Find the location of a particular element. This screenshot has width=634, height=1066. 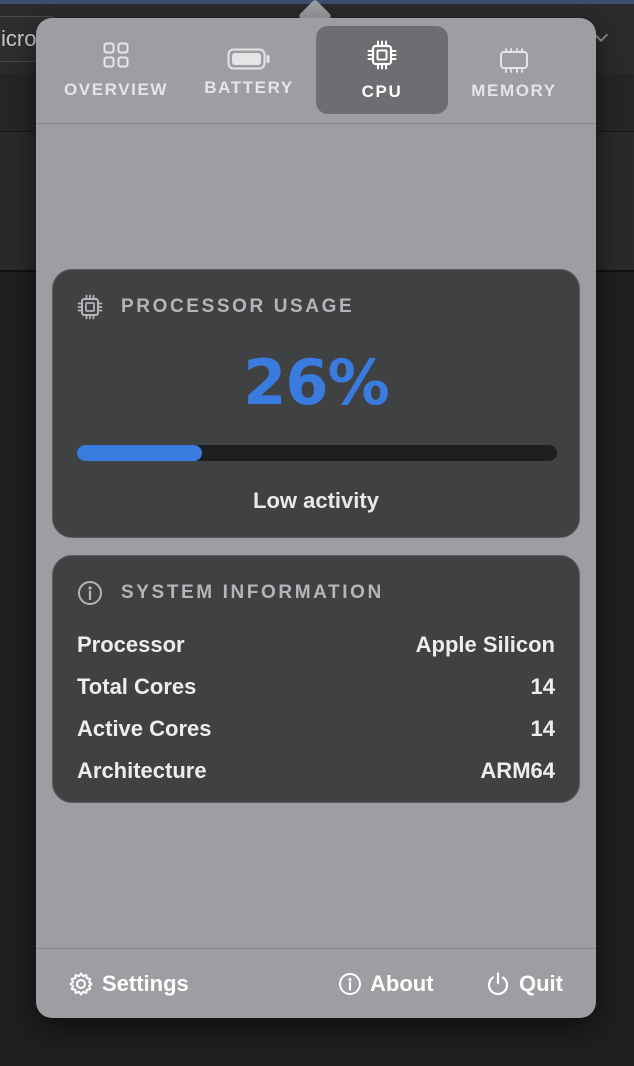

system-information-title: SYSTEM INFORMATION is located at coordinates (252, 592).